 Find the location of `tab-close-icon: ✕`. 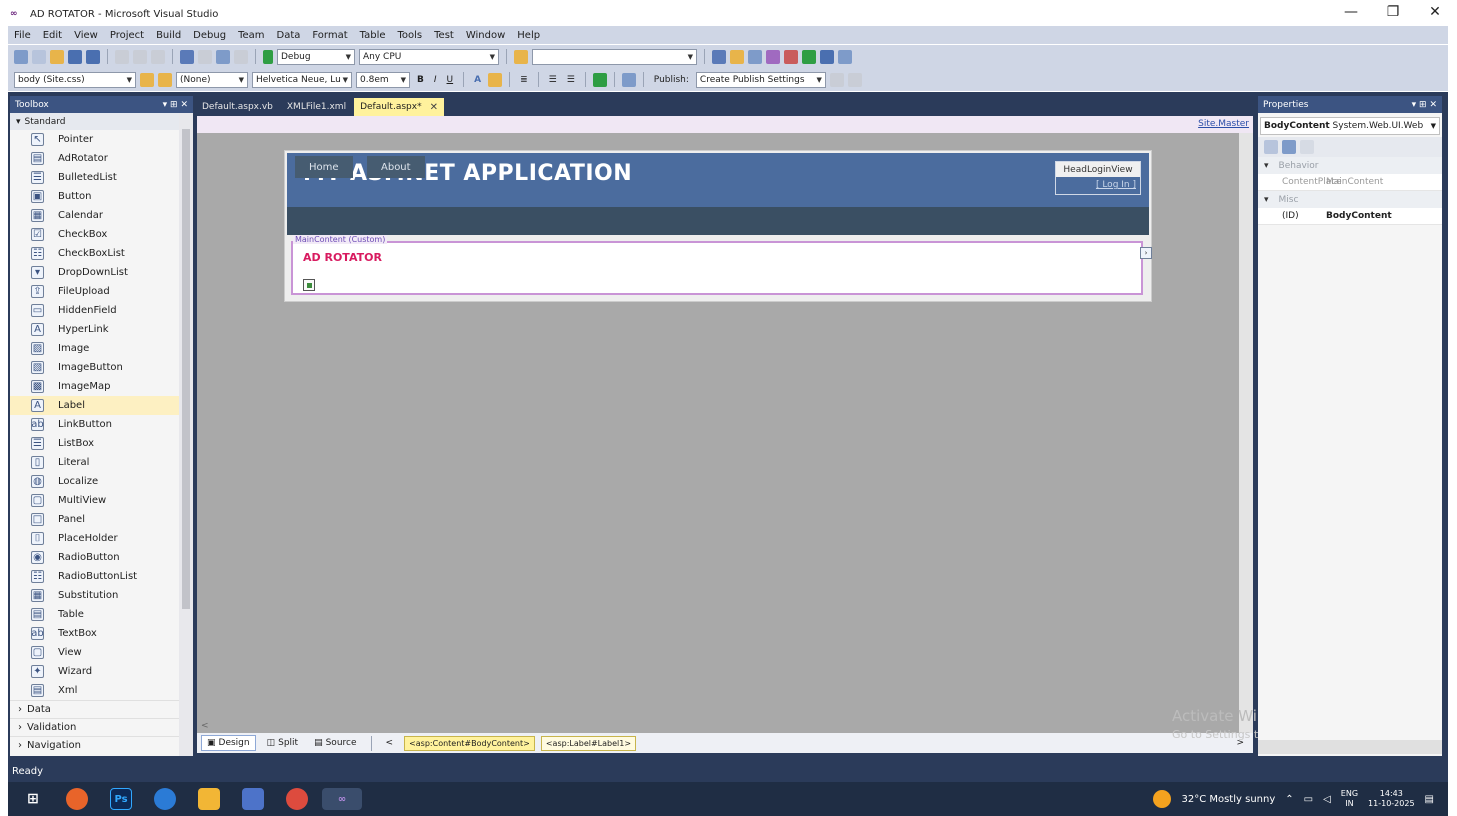

tab-close-icon: ✕ is located at coordinates (434, 107).